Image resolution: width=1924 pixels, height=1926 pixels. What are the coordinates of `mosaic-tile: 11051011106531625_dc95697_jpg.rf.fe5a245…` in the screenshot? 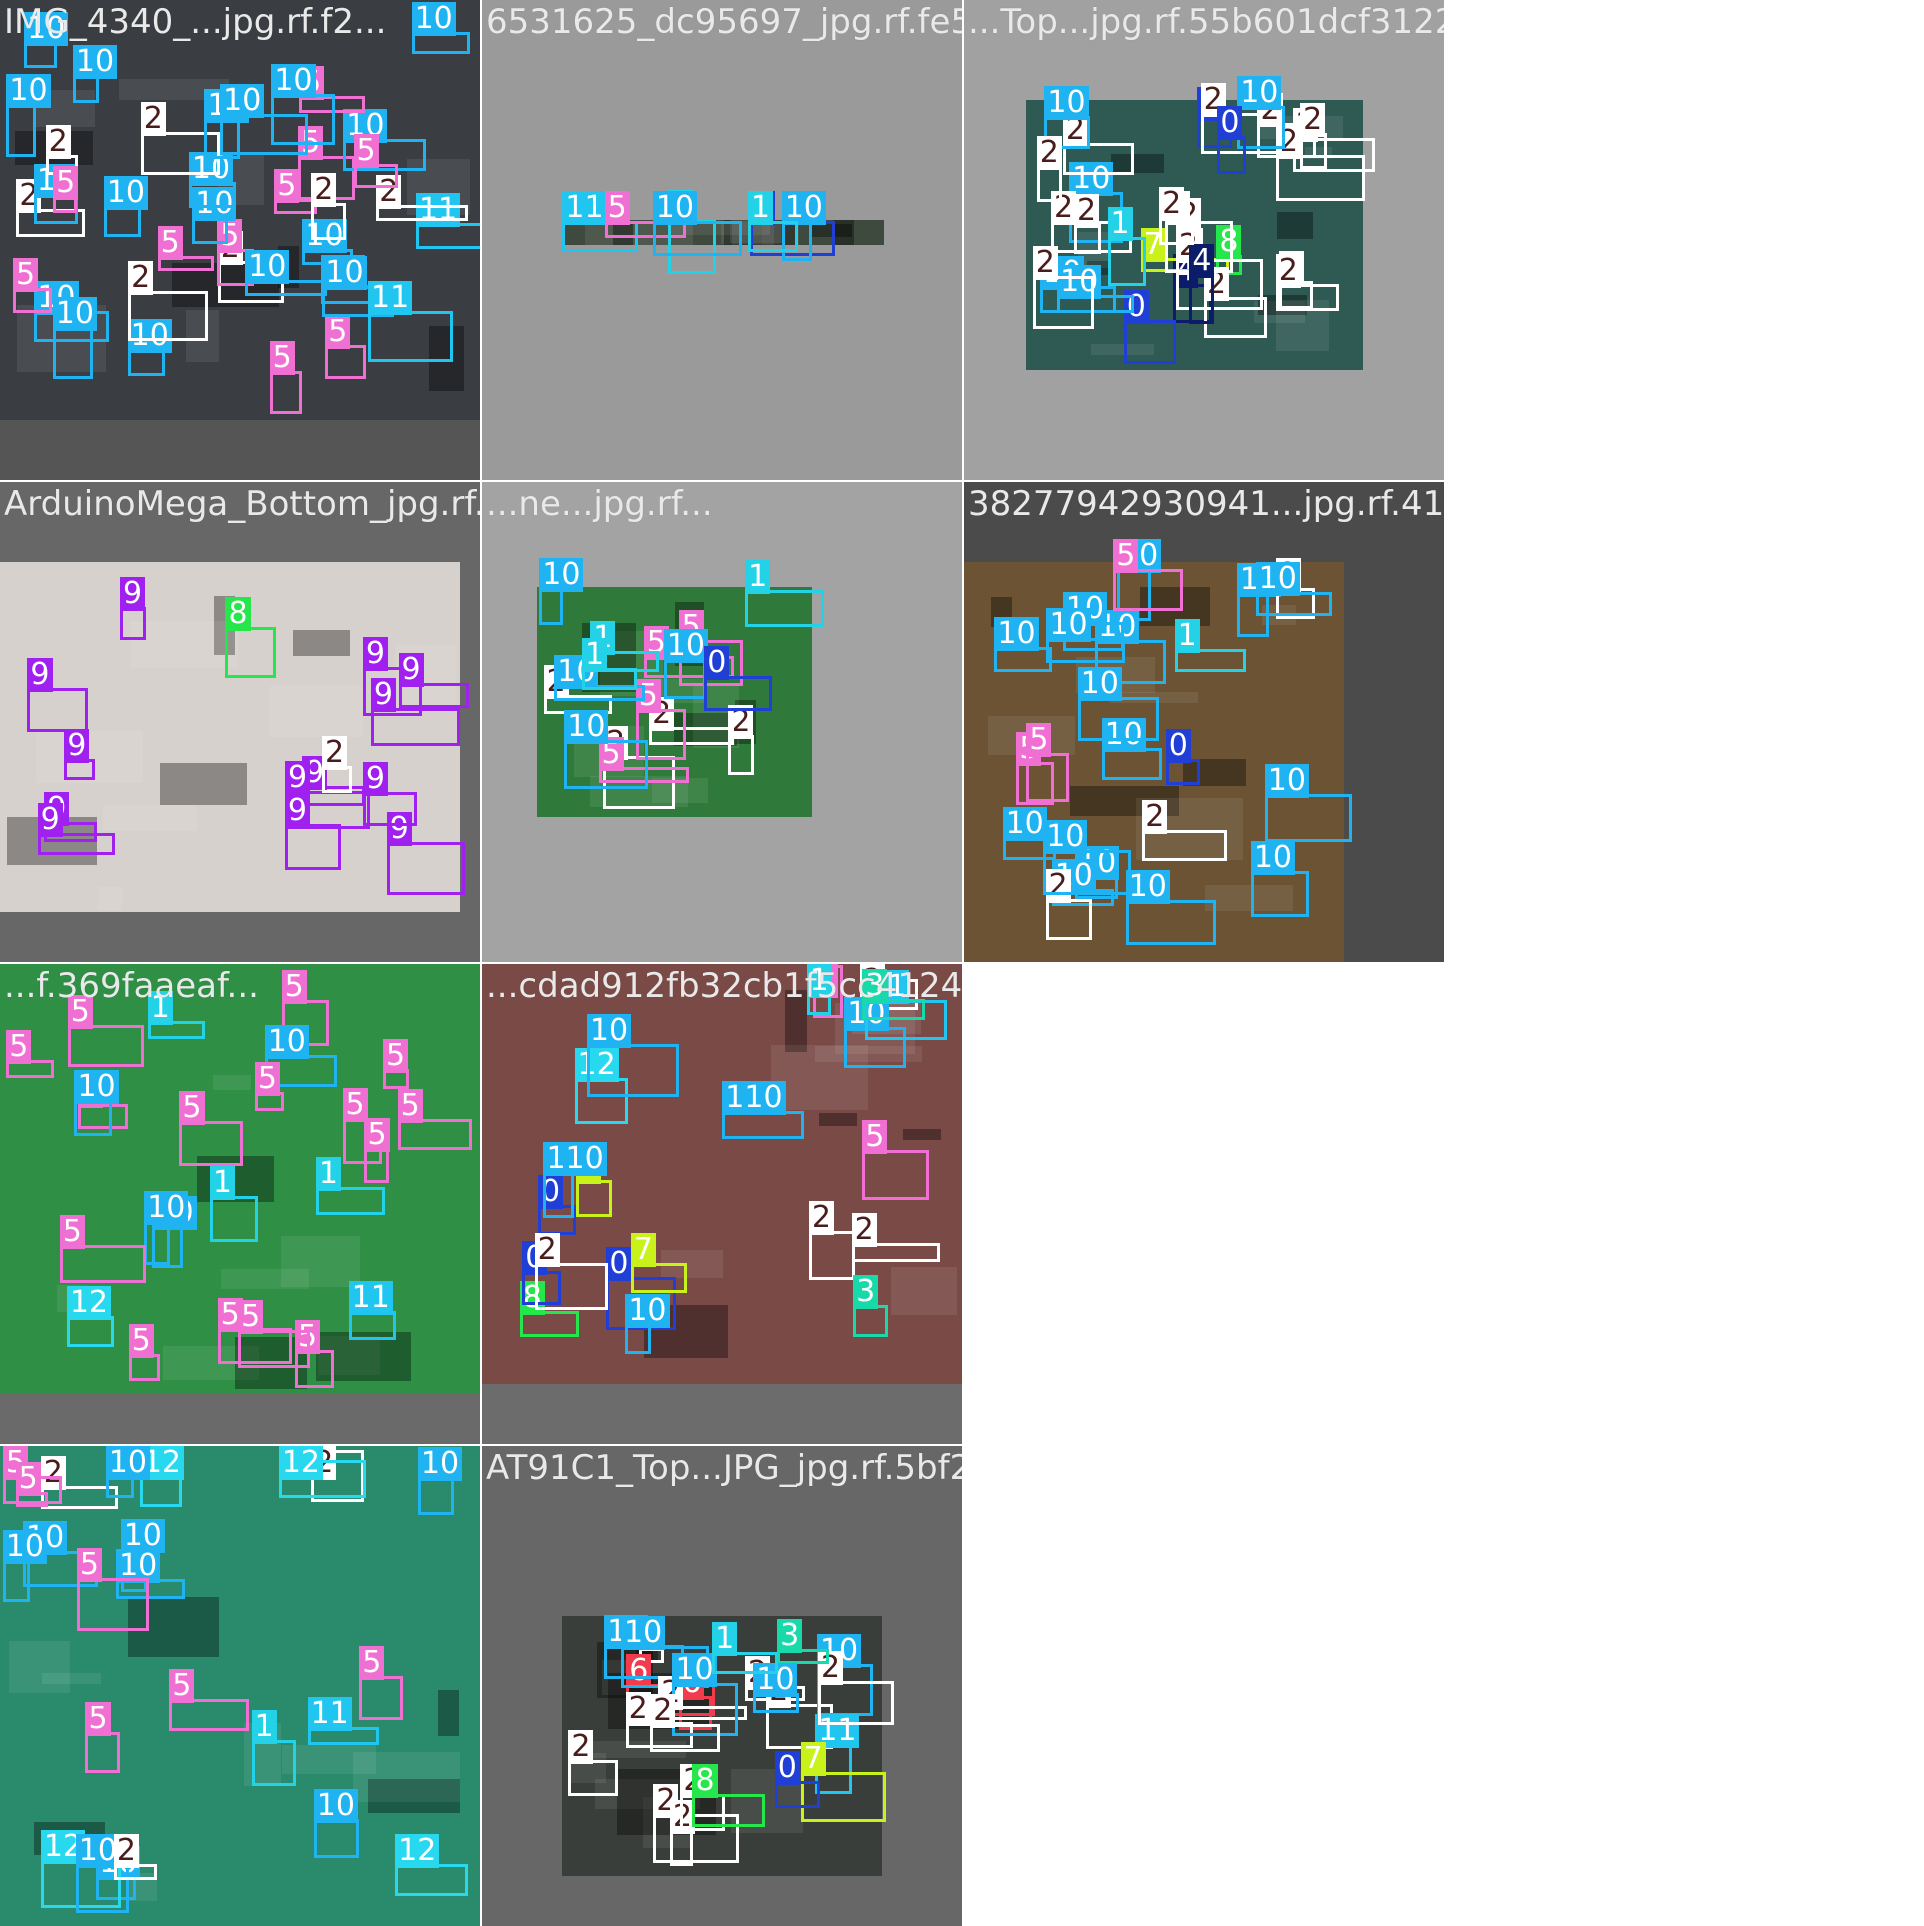 It's located at (722, 240).